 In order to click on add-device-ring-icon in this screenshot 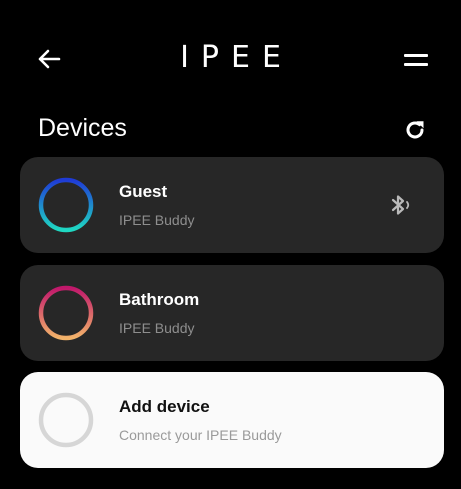, I will do `click(66, 420)`.